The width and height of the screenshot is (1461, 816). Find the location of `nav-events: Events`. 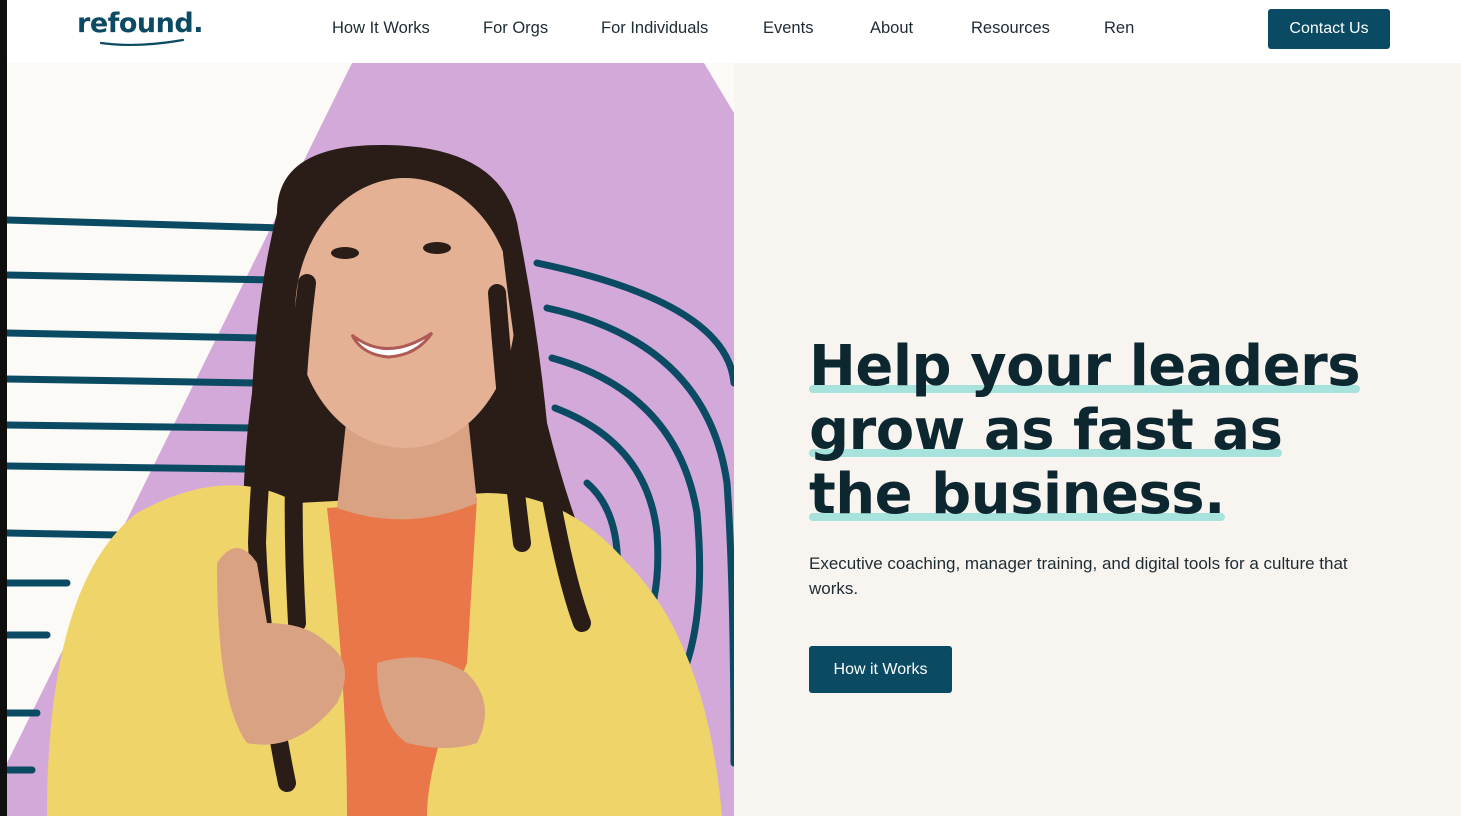

nav-events: Events is located at coordinates (788, 28).